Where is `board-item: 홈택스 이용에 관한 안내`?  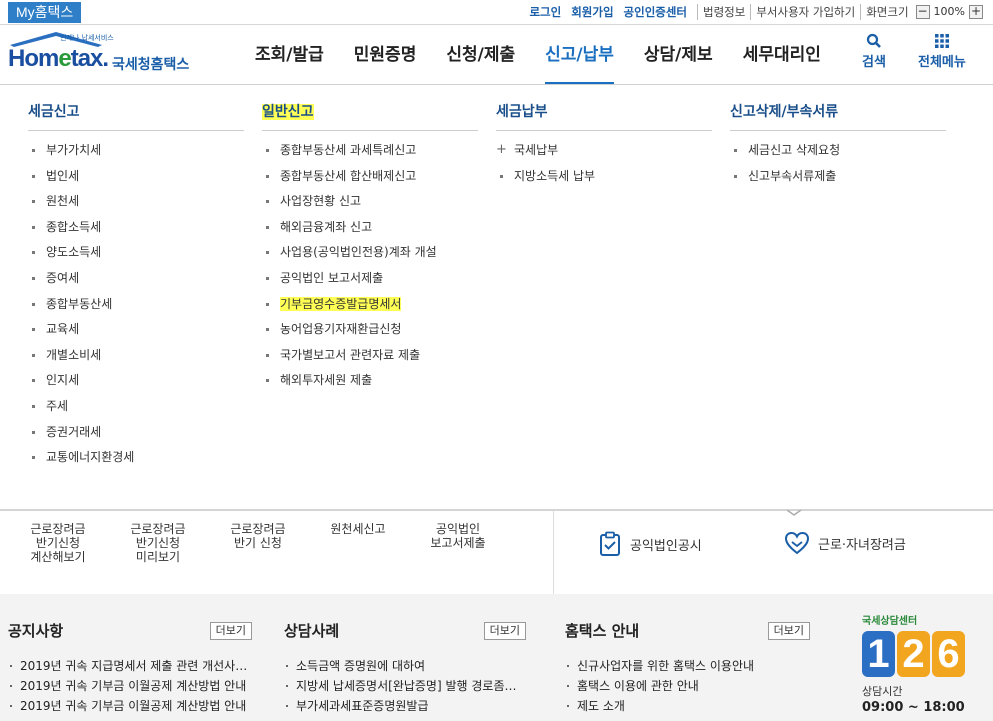
board-item: 홈택스 이용에 관한 안내 is located at coordinates (687, 686).